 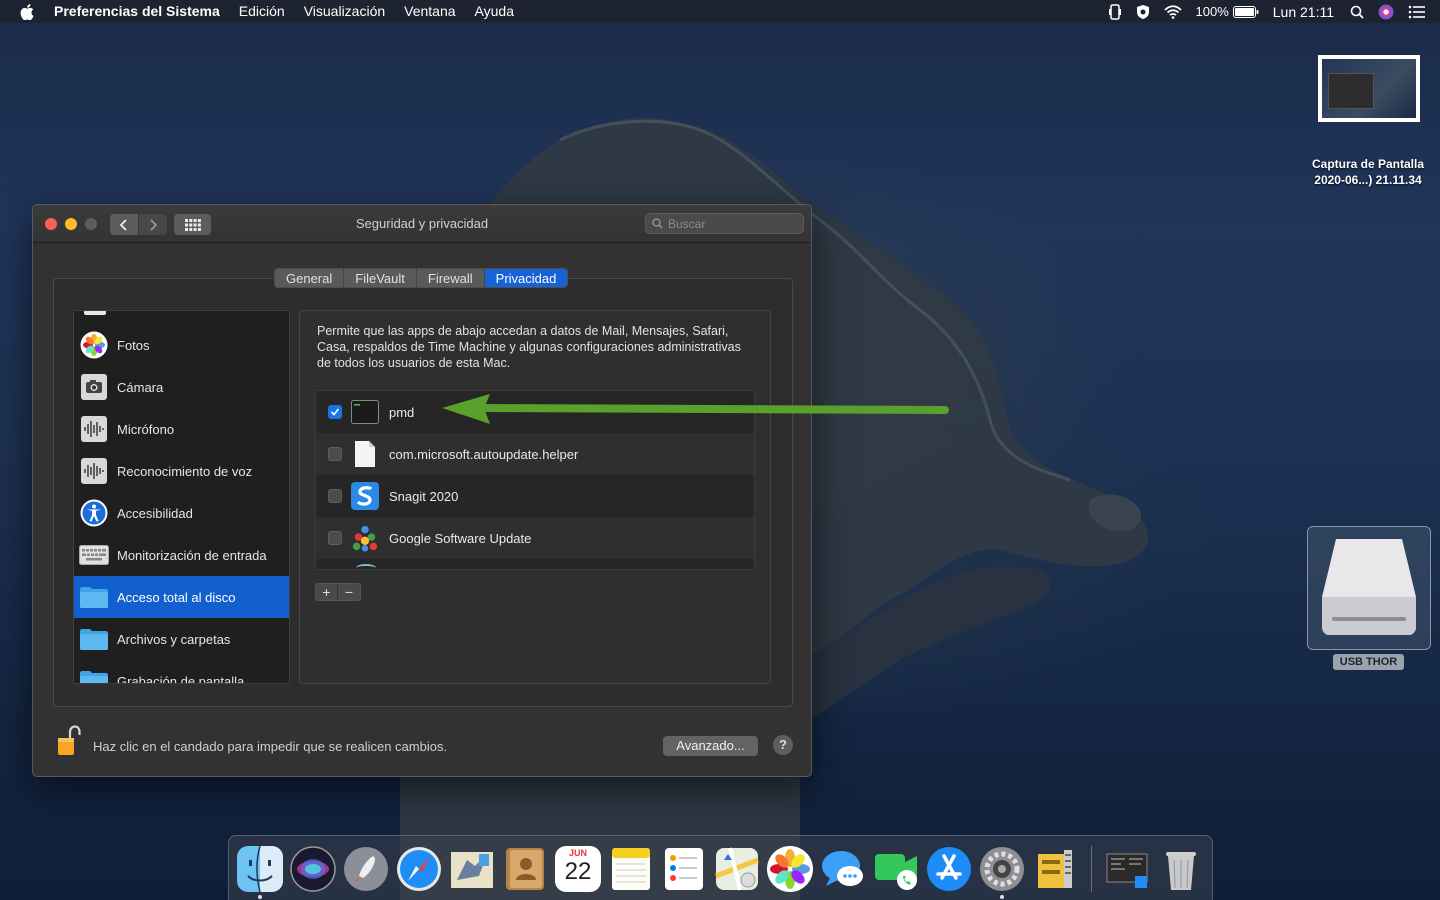 What do you see at coordinates (327, 592) in the screenshot?
I see `add-app-button: +` at bounding box center [327, 592].